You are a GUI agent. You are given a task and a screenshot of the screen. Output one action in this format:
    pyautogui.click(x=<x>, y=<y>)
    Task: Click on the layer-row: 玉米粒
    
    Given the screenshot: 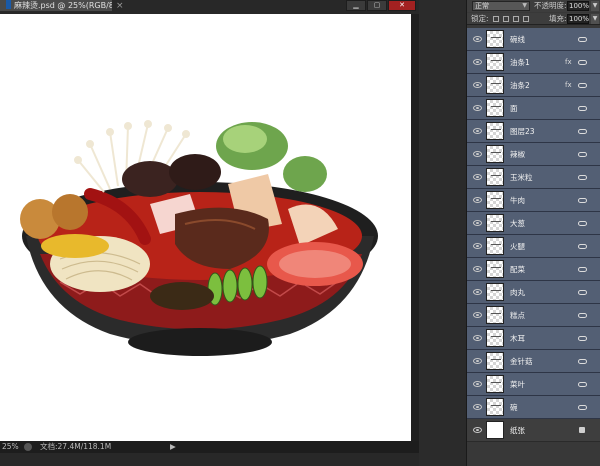 What is the action you would take?
    pyautogui.click(x=533, y=177)
    